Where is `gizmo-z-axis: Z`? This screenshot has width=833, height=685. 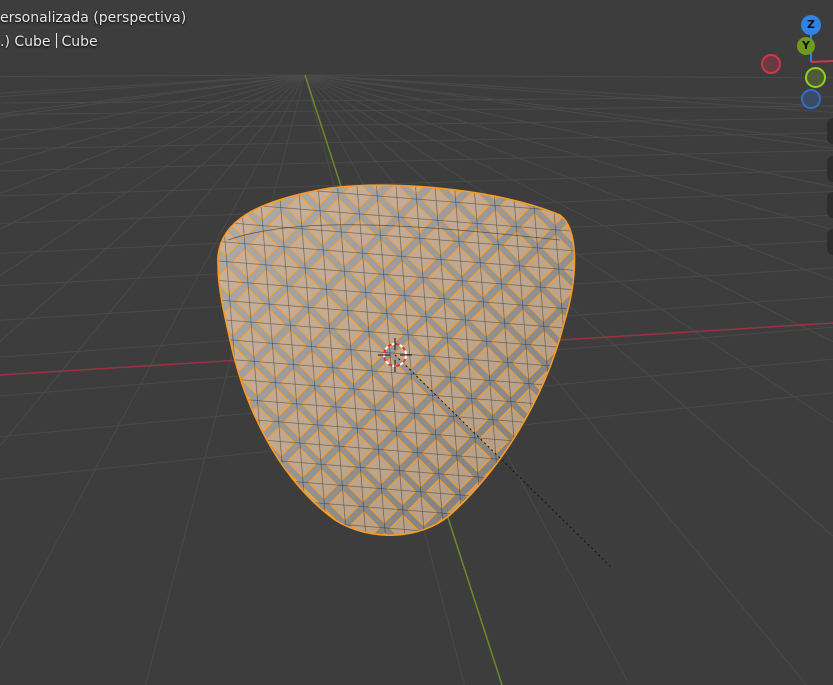
gizmo-z-axis: Z is located at coordinates (811, 25).